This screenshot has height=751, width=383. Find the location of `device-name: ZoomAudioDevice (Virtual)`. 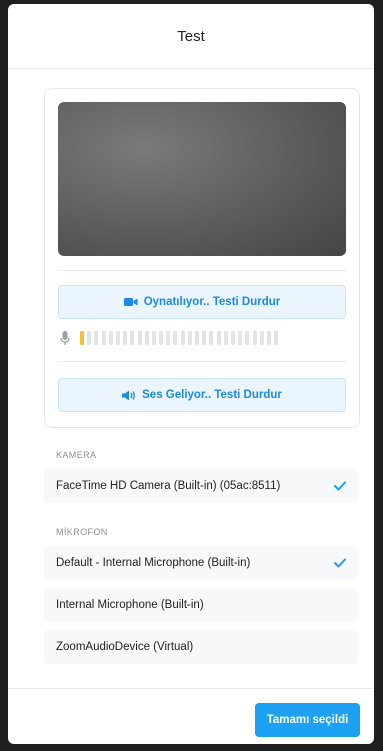

device-name: ZoomAudioDevice (Virtual) is located at coordinates (125, 647).